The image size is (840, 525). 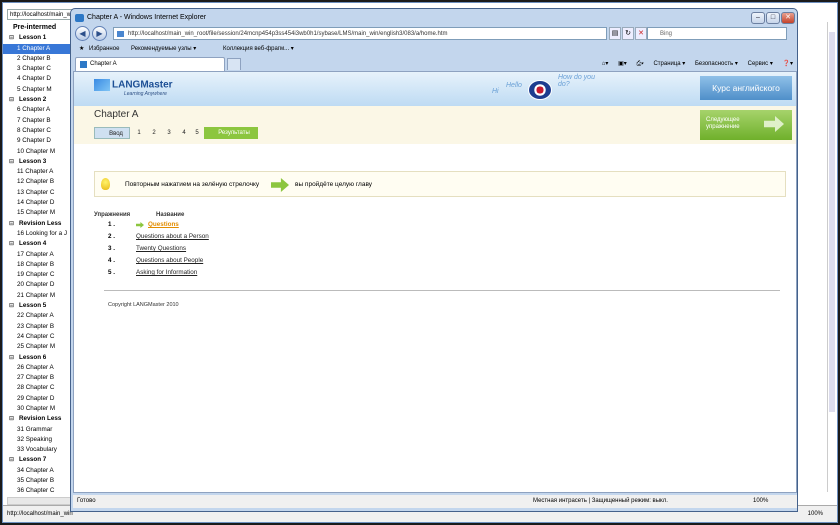 What do you see at coordinates (38, 131) in the screenshot?
I see `tree-item: 8 Chapter C` at bounding box center [38, 131].